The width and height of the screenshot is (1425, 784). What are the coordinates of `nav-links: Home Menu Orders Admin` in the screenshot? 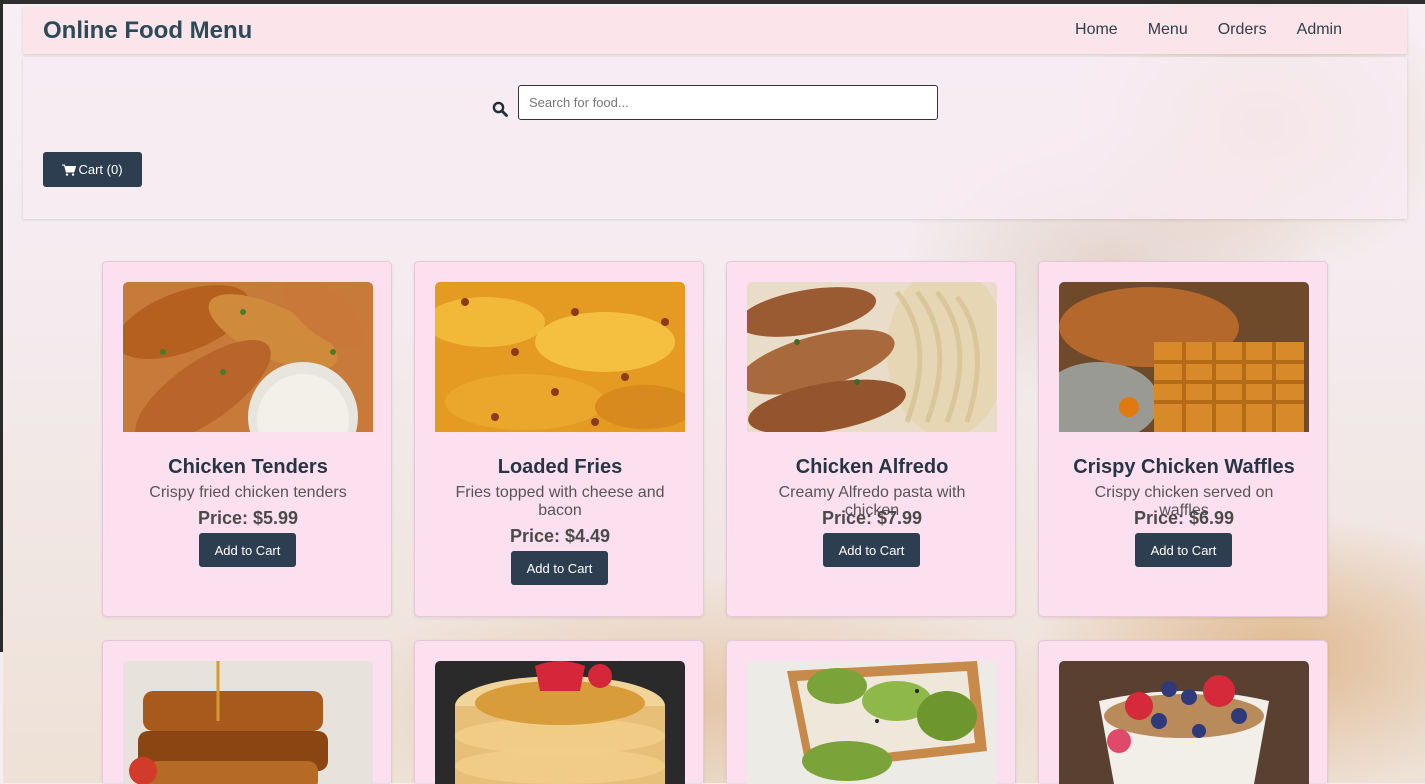 It's located at (1208, 30).